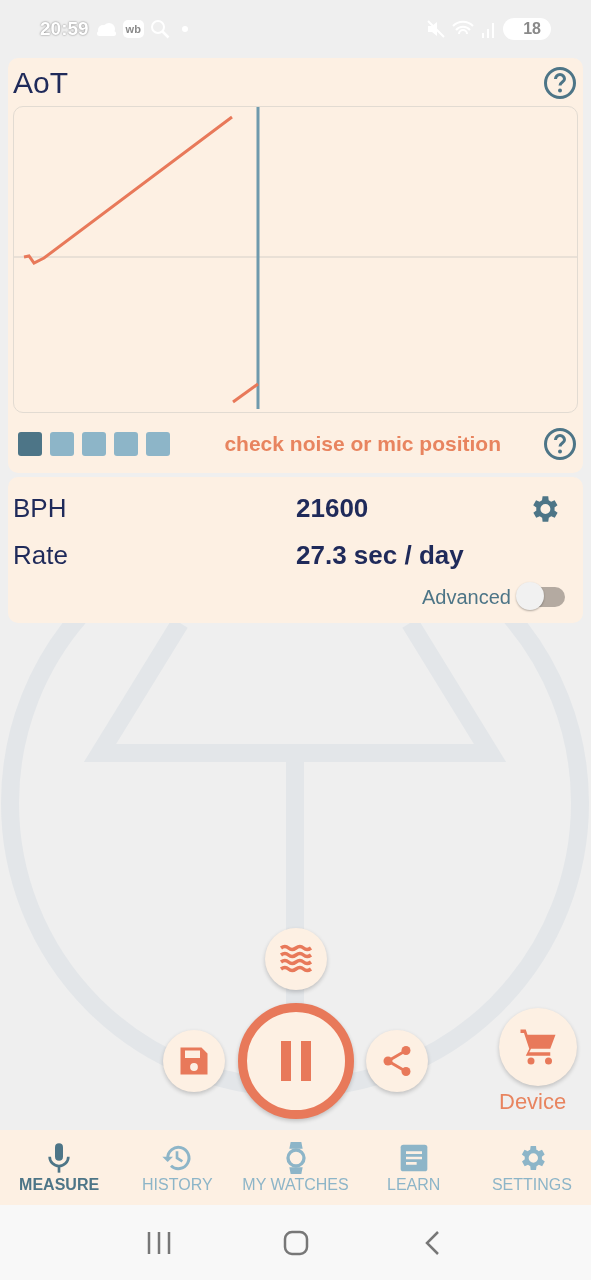 Image resolution: width=591 pixels, height=1280 pixels. I want to click on nav-tab: SETTINGS, so click(531, 1167).